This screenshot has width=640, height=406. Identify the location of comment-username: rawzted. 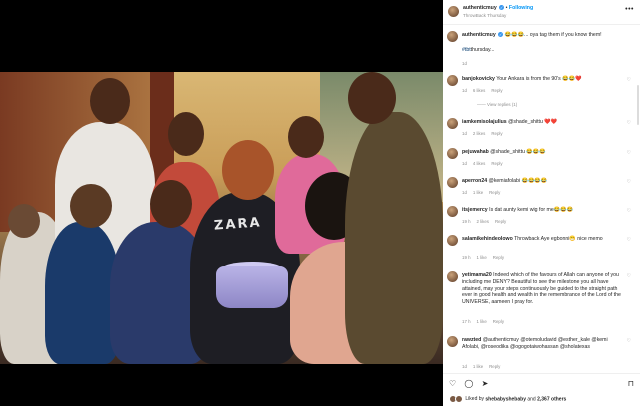
(471, 340).